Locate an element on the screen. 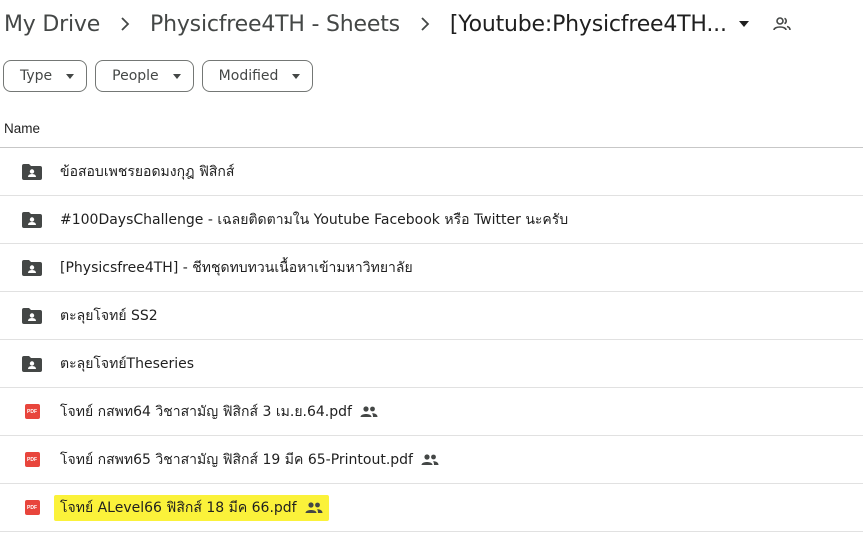 Image resolution: width=863 pixels, height=553 pixels. file-name-text: ตะลุยโจทย์ SS2 is located at coordinates (109, 315).